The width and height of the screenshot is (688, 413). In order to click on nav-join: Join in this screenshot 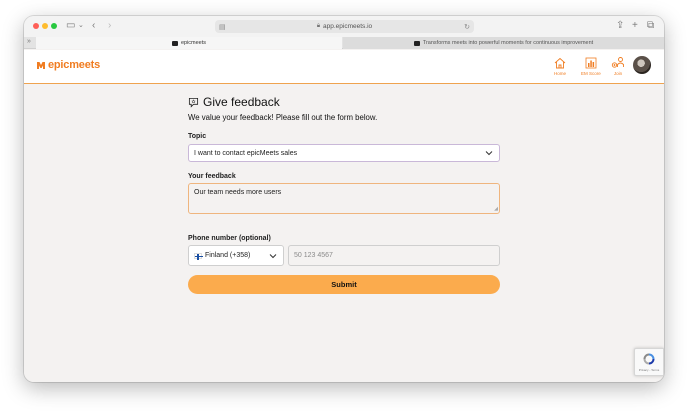, I will do `click(618, 66)`.